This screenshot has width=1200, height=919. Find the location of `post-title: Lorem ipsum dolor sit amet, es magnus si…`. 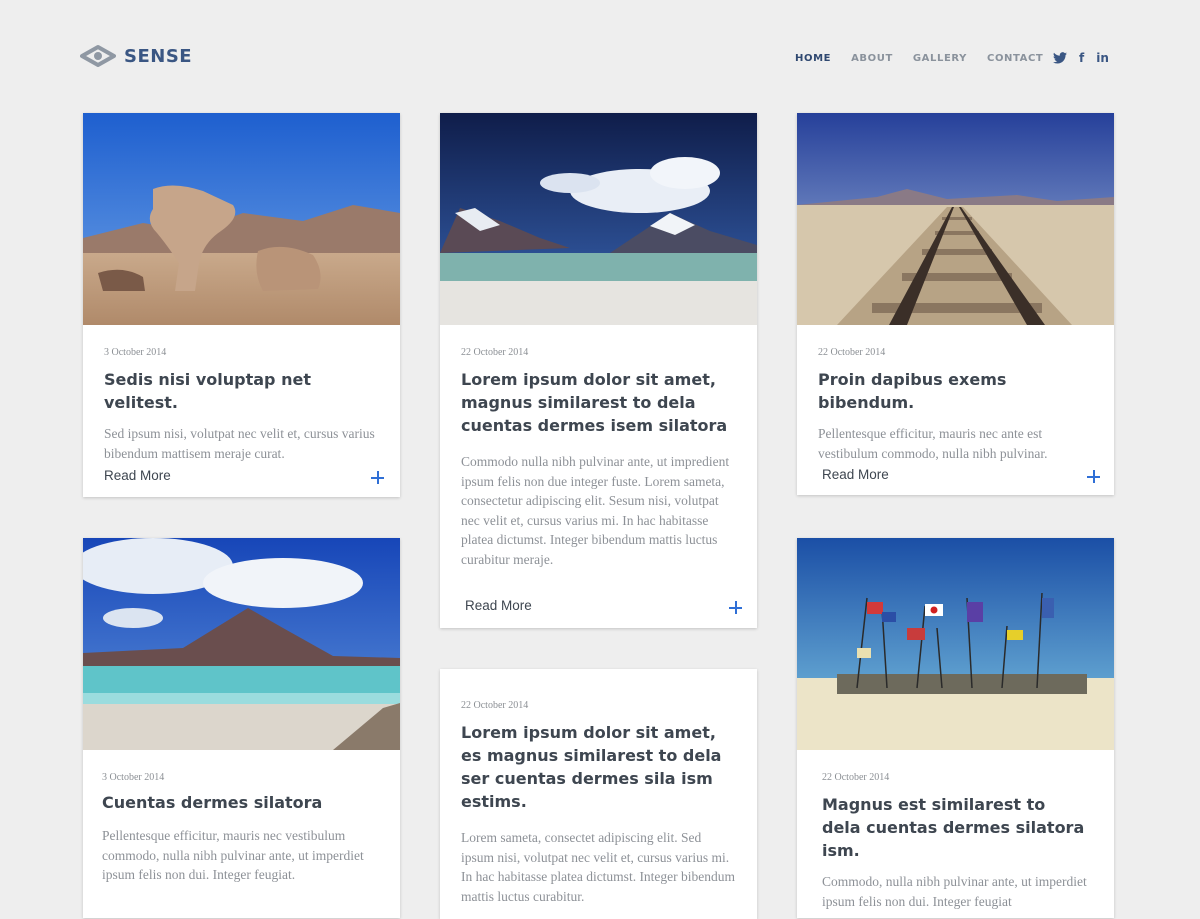

post-title: Lorem ipsum dolor sit amet, es magnus si… is located at coordinates (598, 767).